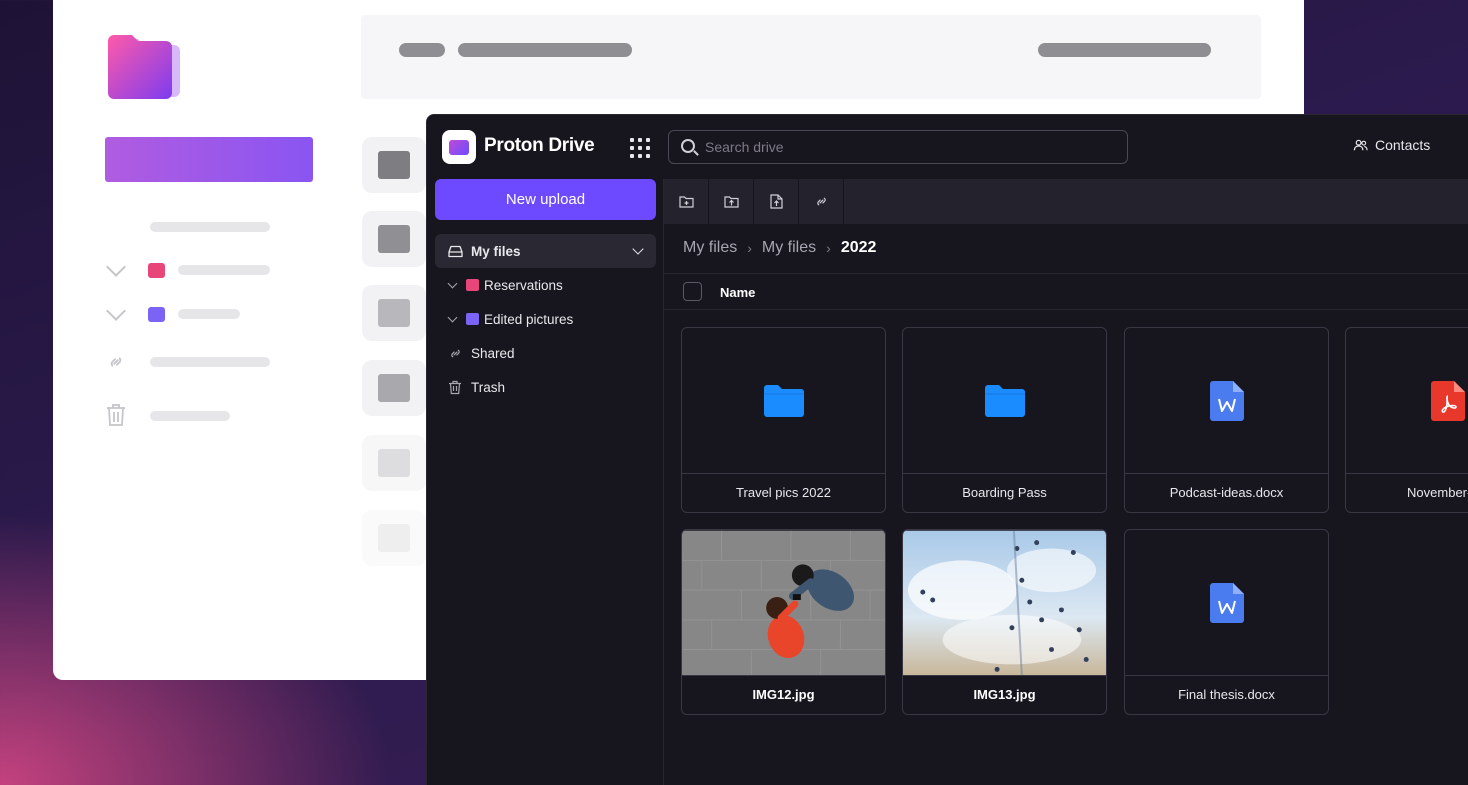  Describe the element at coordinates (783, 492) in the screenshot. I see `file-name: Travel pics 2022` at that location.